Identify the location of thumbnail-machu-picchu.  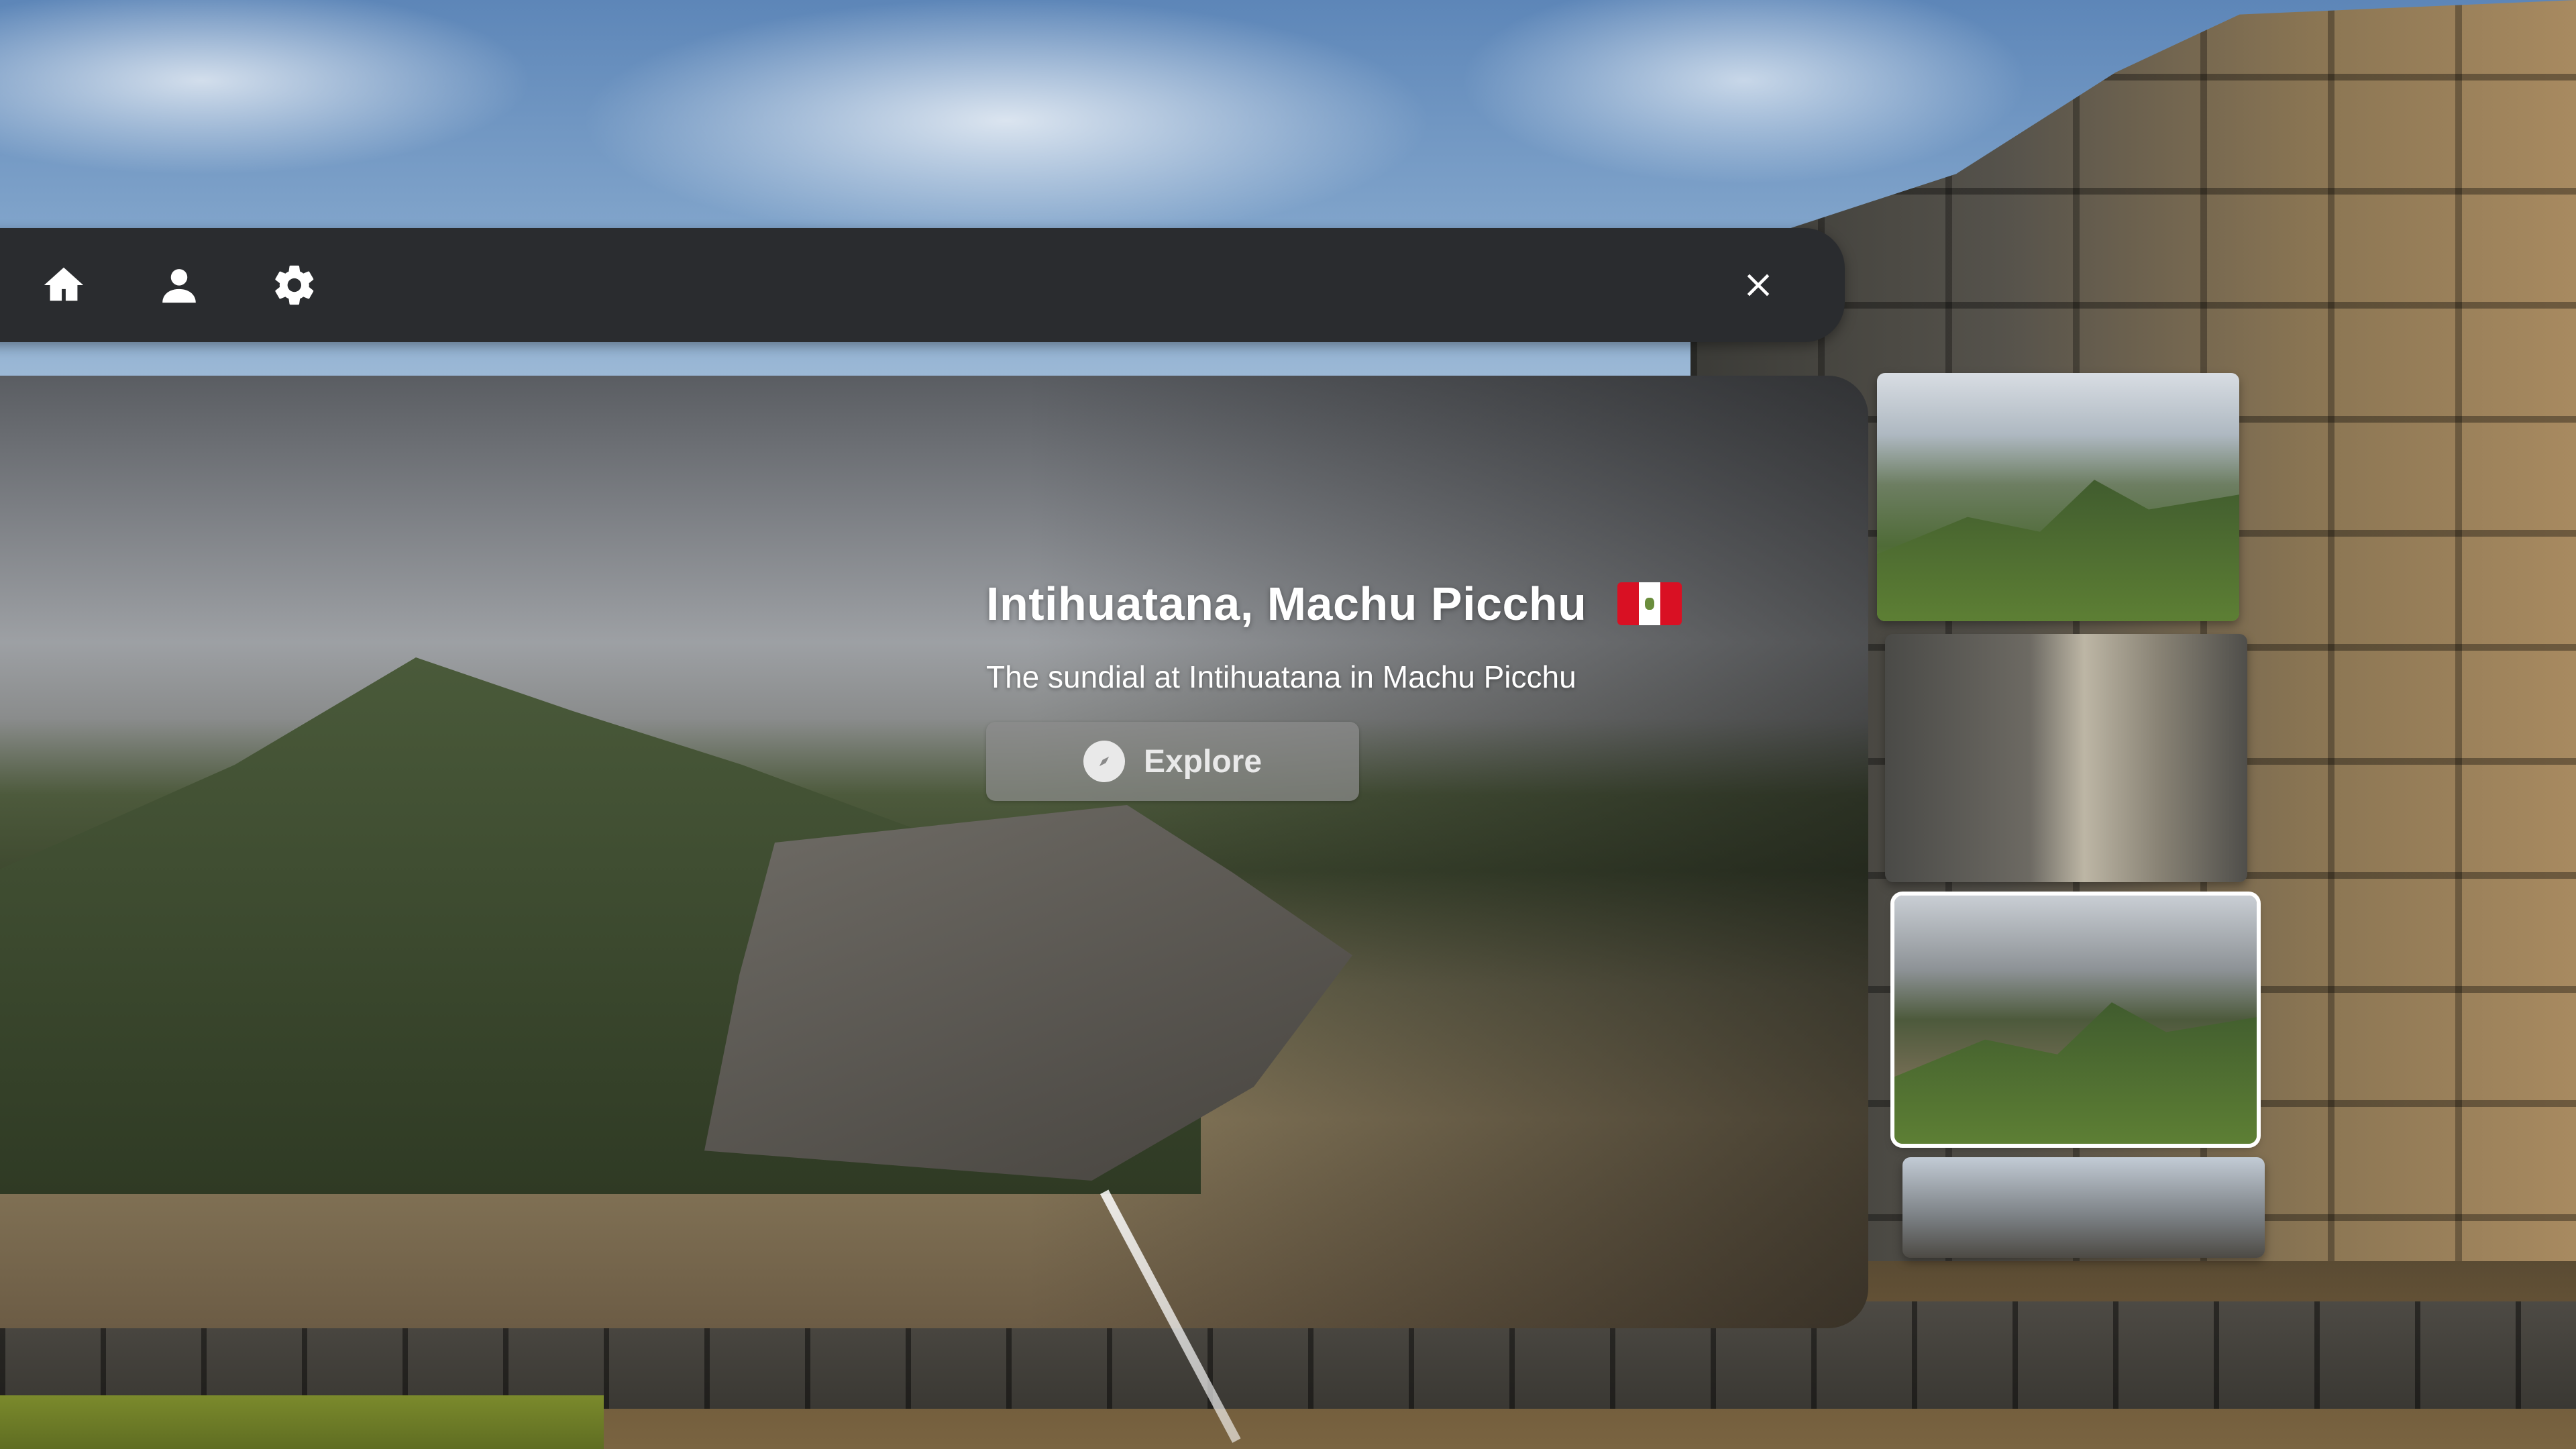
(2058, 497).